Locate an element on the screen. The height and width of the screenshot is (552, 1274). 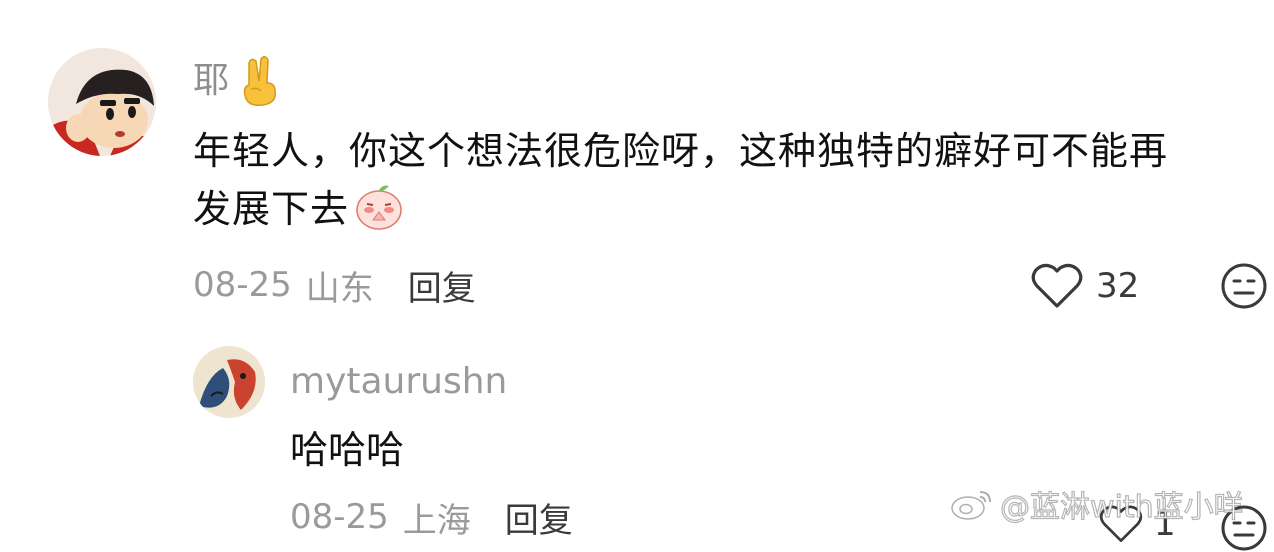
comment-date: 08-25 is located at coordinates (242, 285).